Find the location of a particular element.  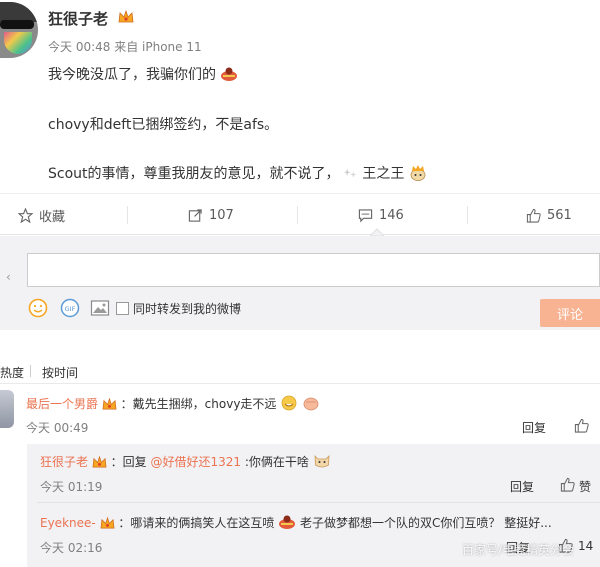

sort-divider-line is located at coordinates (300, 383).